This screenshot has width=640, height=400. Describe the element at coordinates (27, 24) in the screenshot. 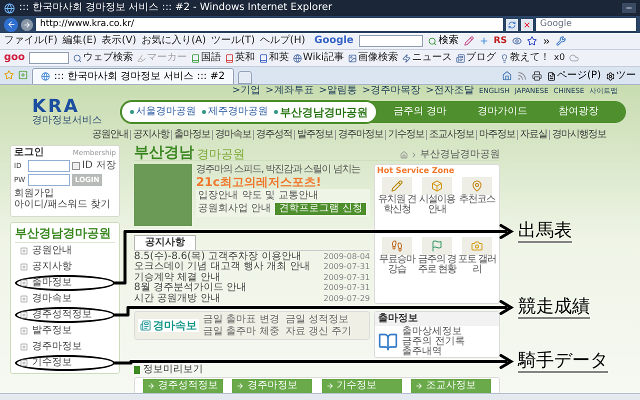

I see `forward-button` at that location.